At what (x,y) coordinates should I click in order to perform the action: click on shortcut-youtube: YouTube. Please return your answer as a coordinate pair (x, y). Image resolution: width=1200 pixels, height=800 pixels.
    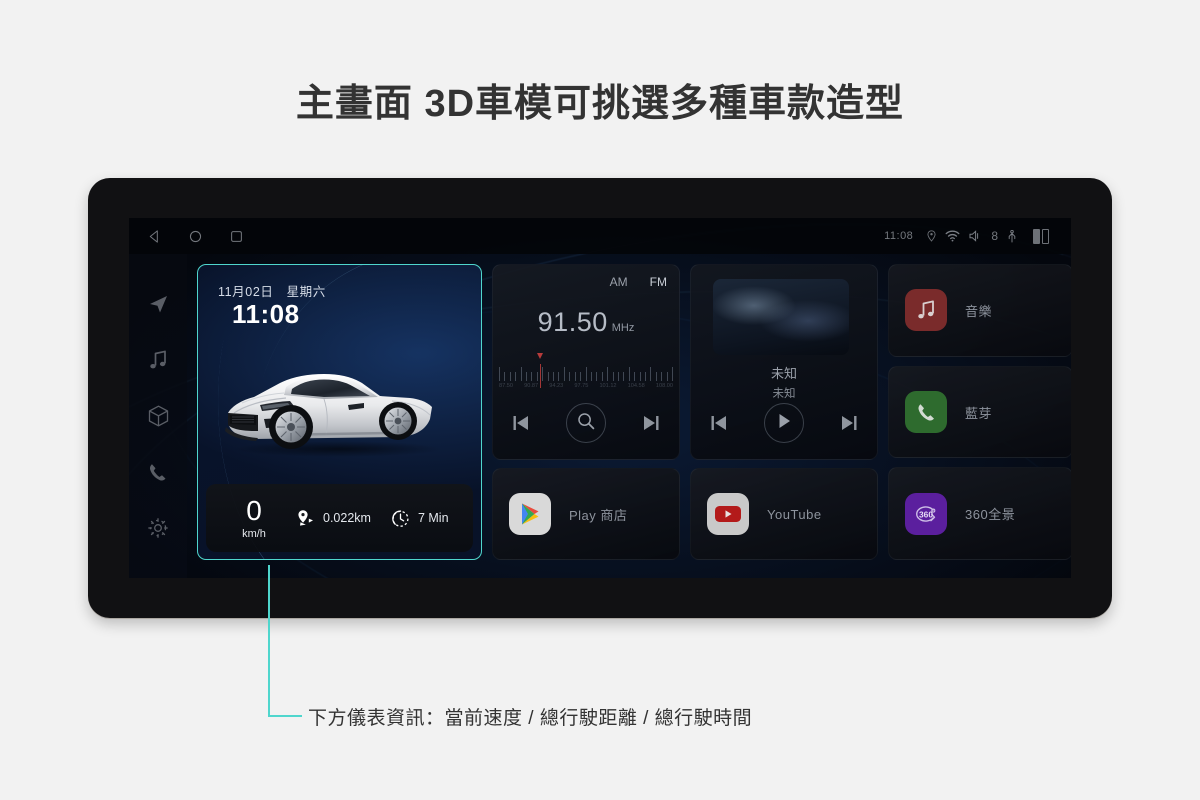
    Looking at the image, I should click on (784, 514).